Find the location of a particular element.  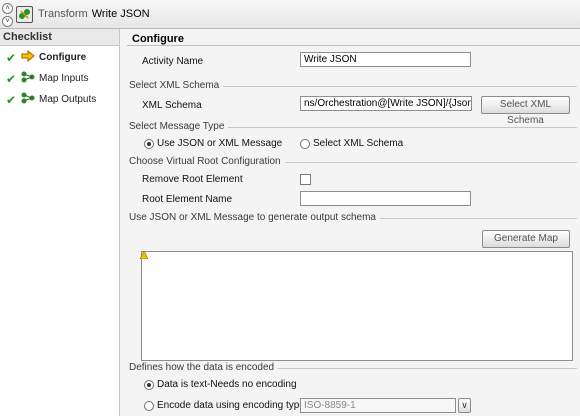

checklist-item-label: Map Inputs is located at coordinates (64, 78).